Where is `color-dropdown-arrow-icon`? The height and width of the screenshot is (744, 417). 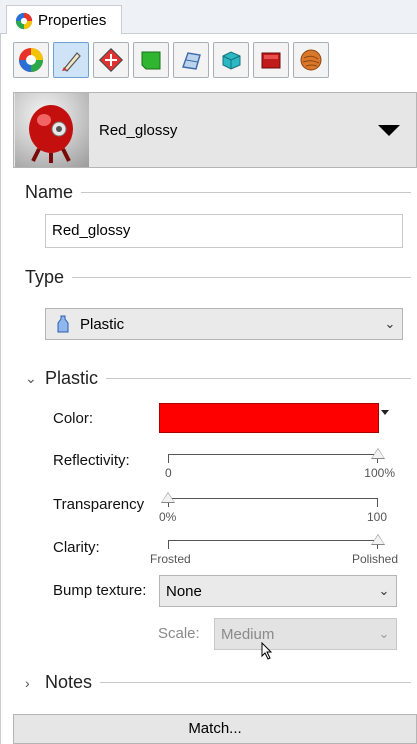
color-dropdown-arrow-icon is located at coordinates (385, 412).